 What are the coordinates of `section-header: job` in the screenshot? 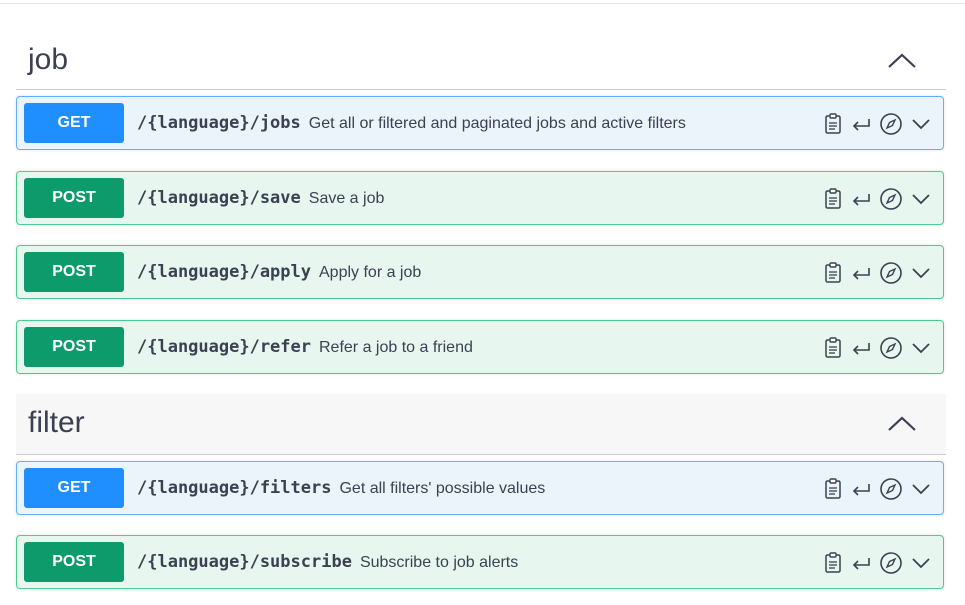 It's located at (481, 61).